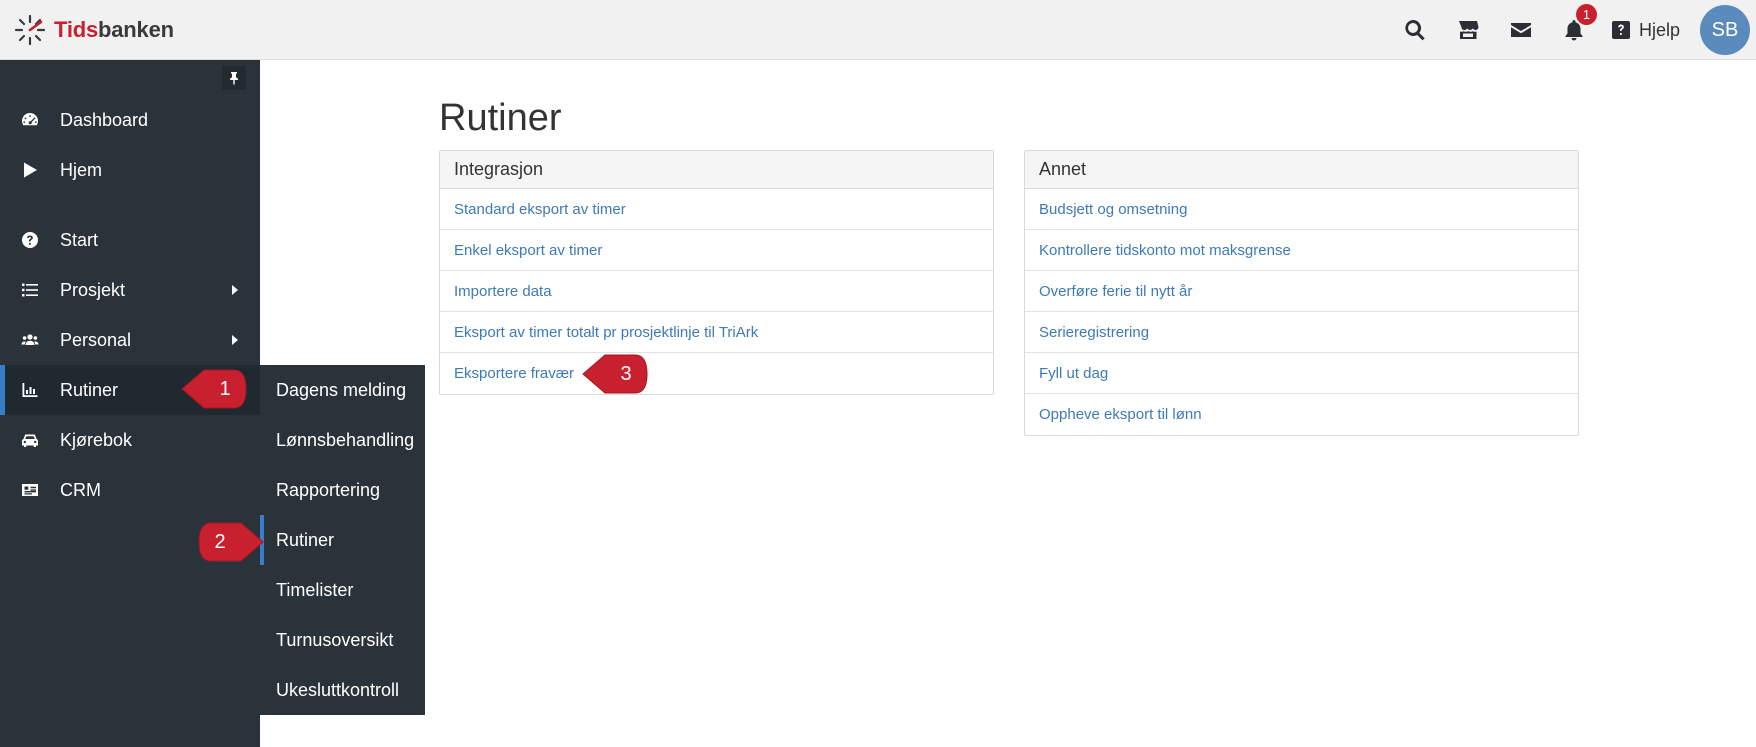 Image resolution: width=1756 pixels, height=747 pixels. I want to click on play-icon, so click(30, 170).